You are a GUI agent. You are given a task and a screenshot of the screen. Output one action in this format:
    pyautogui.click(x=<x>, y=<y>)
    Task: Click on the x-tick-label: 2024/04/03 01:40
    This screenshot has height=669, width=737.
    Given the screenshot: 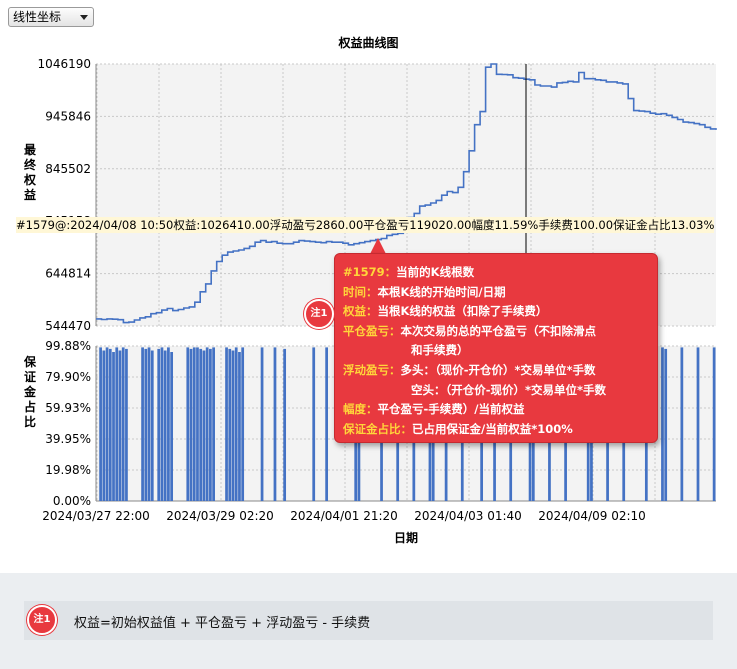 What is the action you would take?
    pyautogui.click(x=468, y=516)
    